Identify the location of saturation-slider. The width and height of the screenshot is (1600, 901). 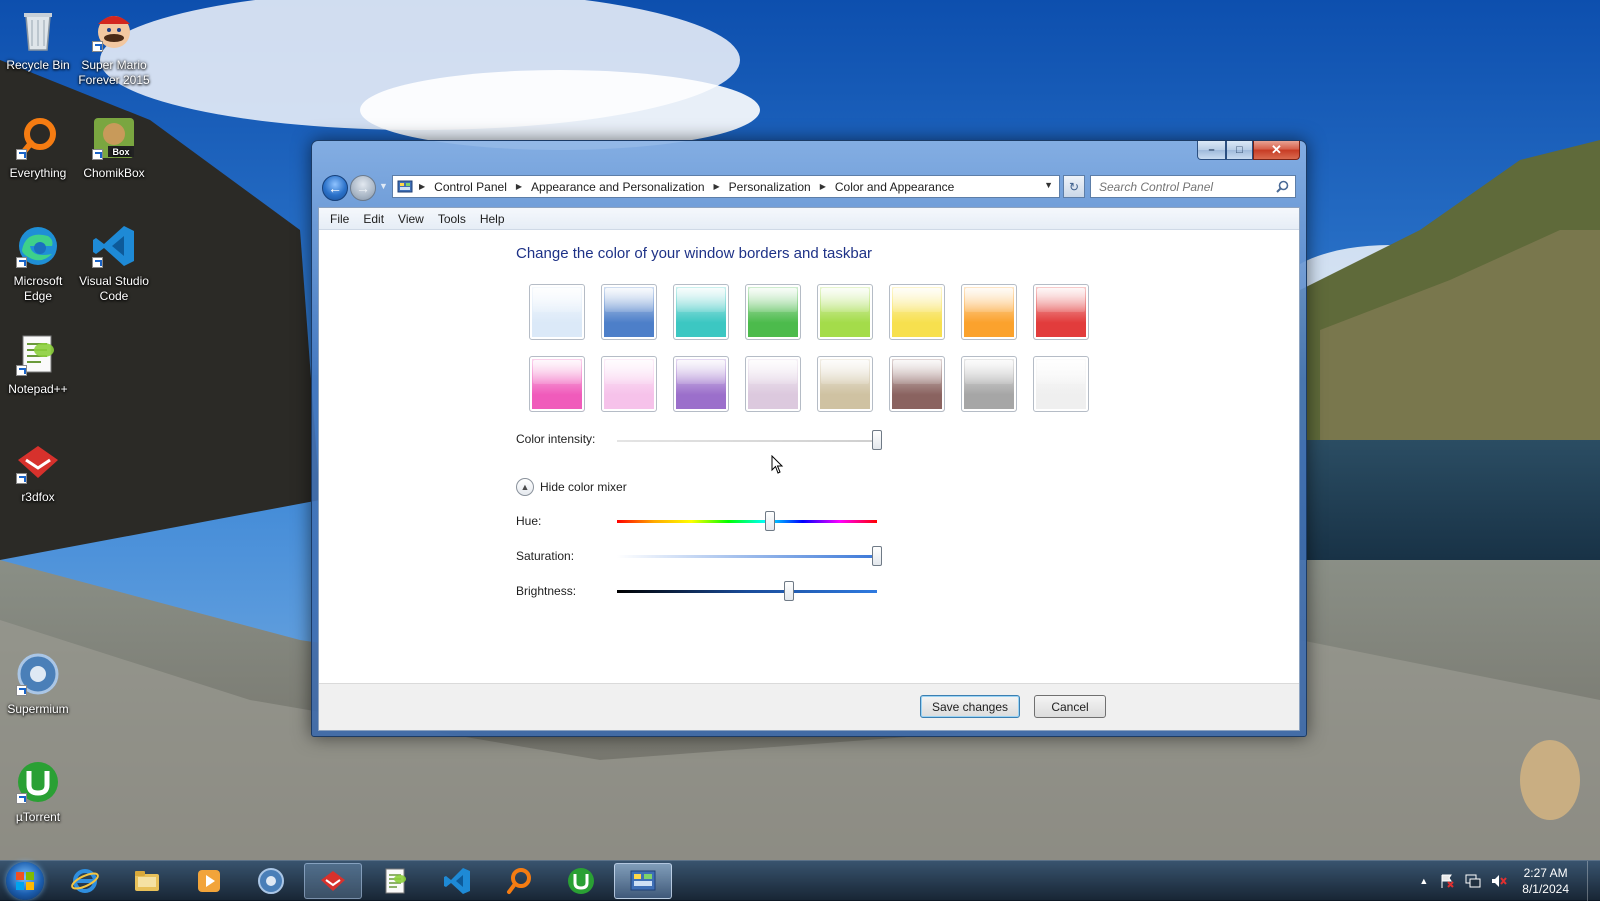
(749, 556).